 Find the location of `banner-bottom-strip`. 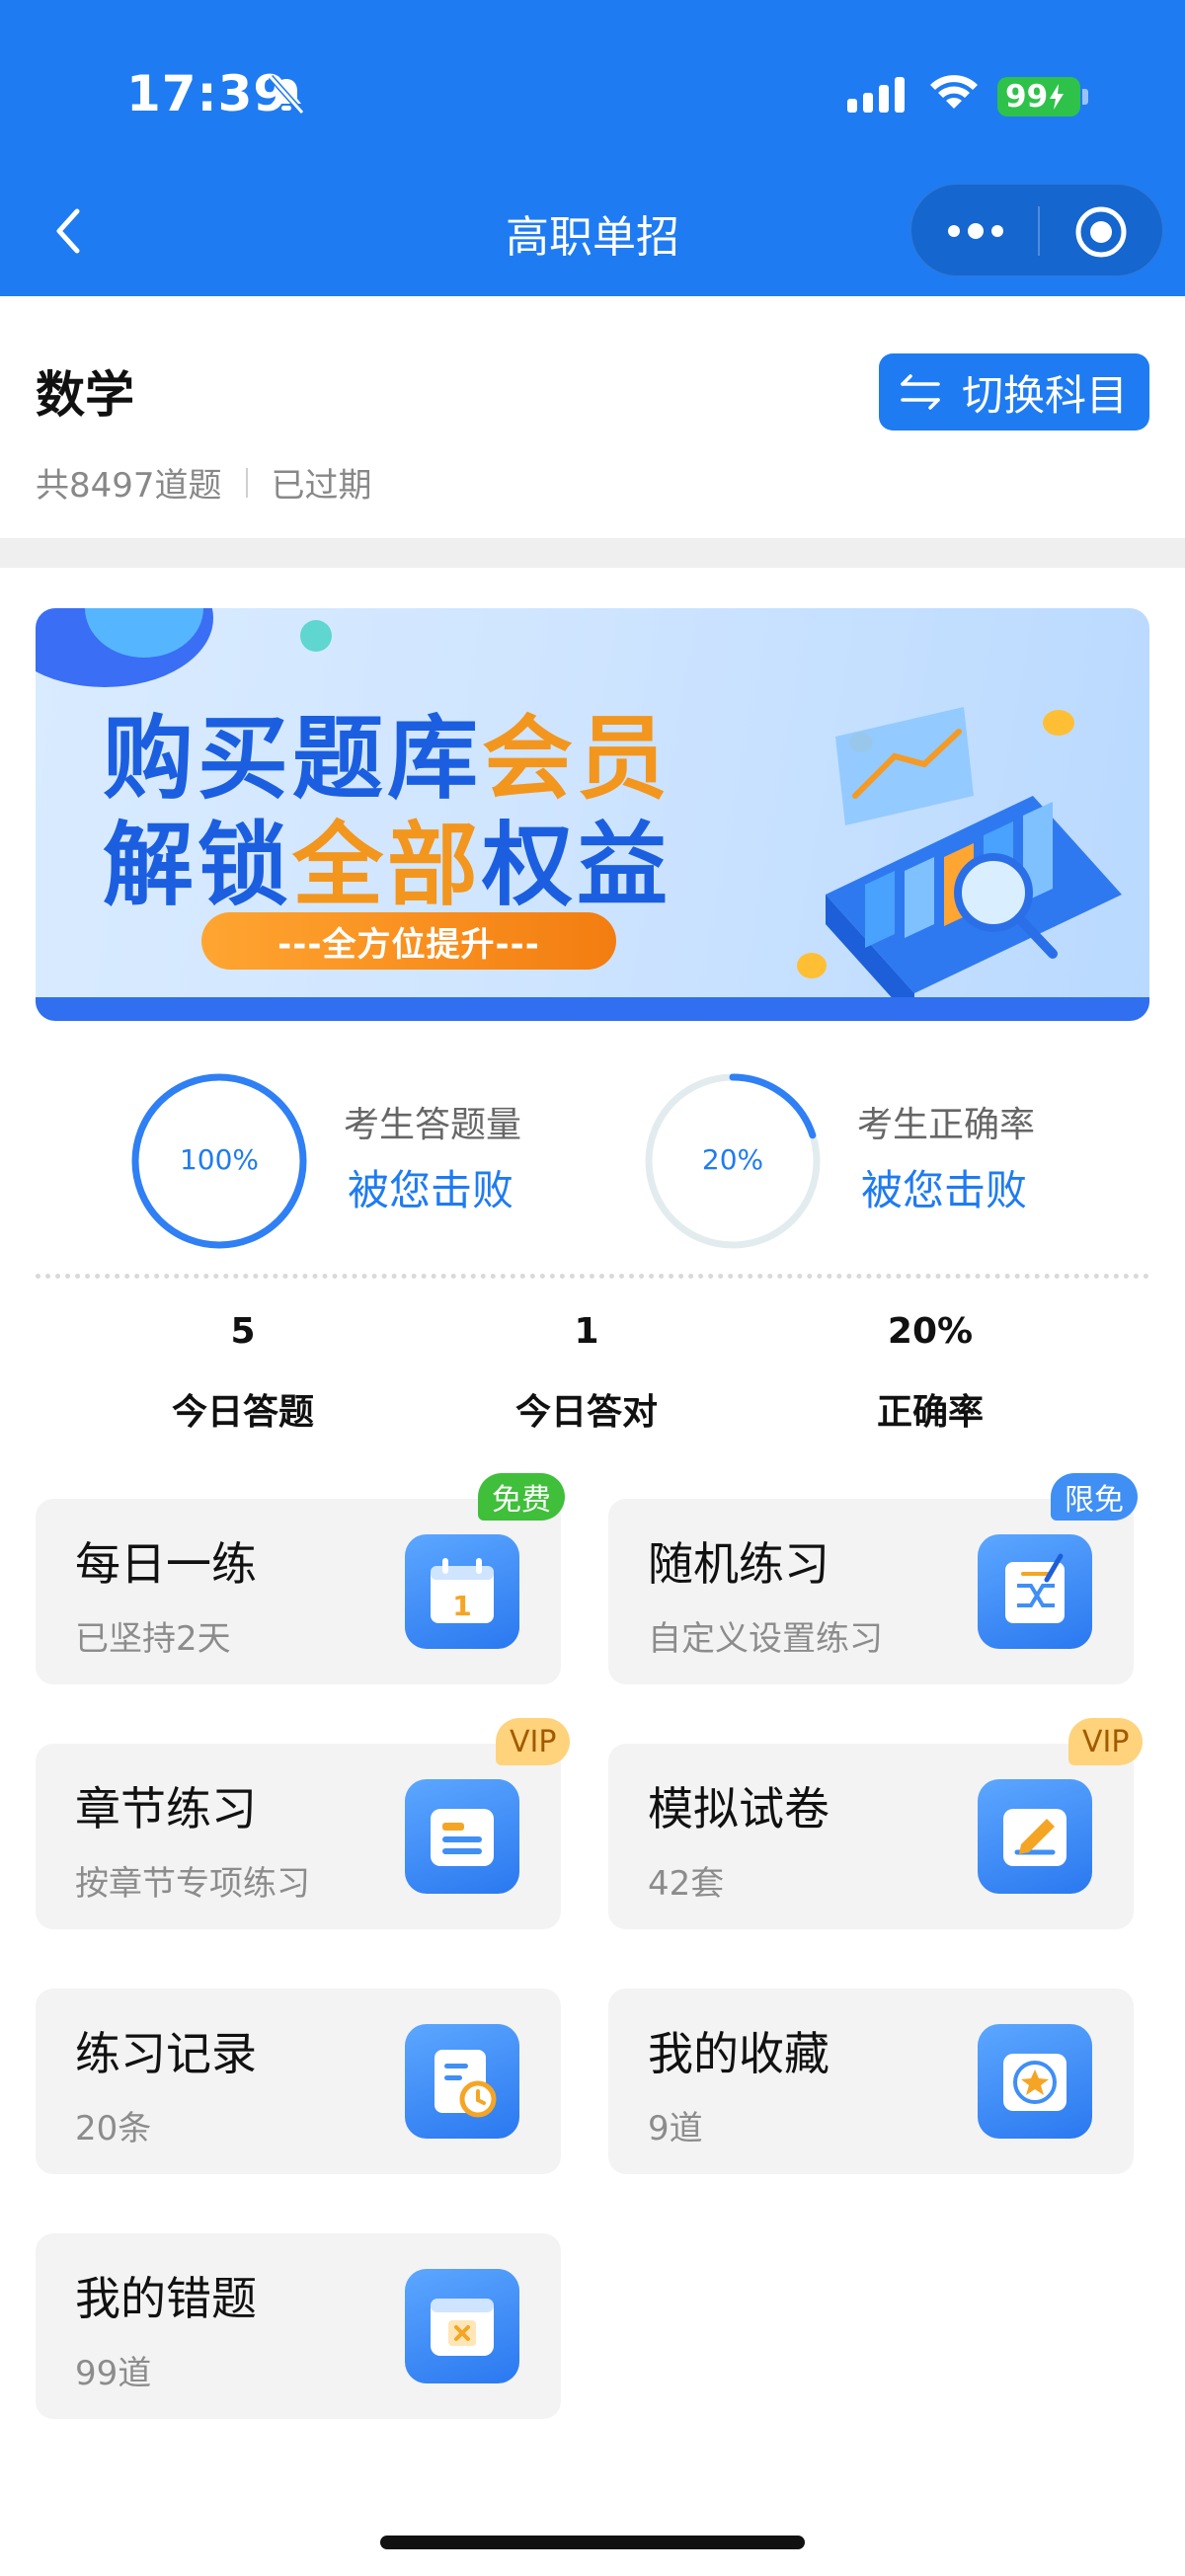

banner-bottom-strip is located at coordinates (592, 1009).